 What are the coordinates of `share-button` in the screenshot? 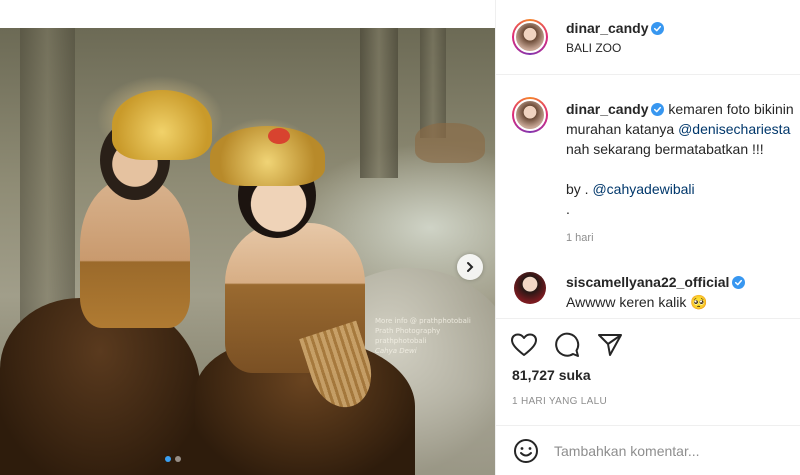 It's located at (610, 345).